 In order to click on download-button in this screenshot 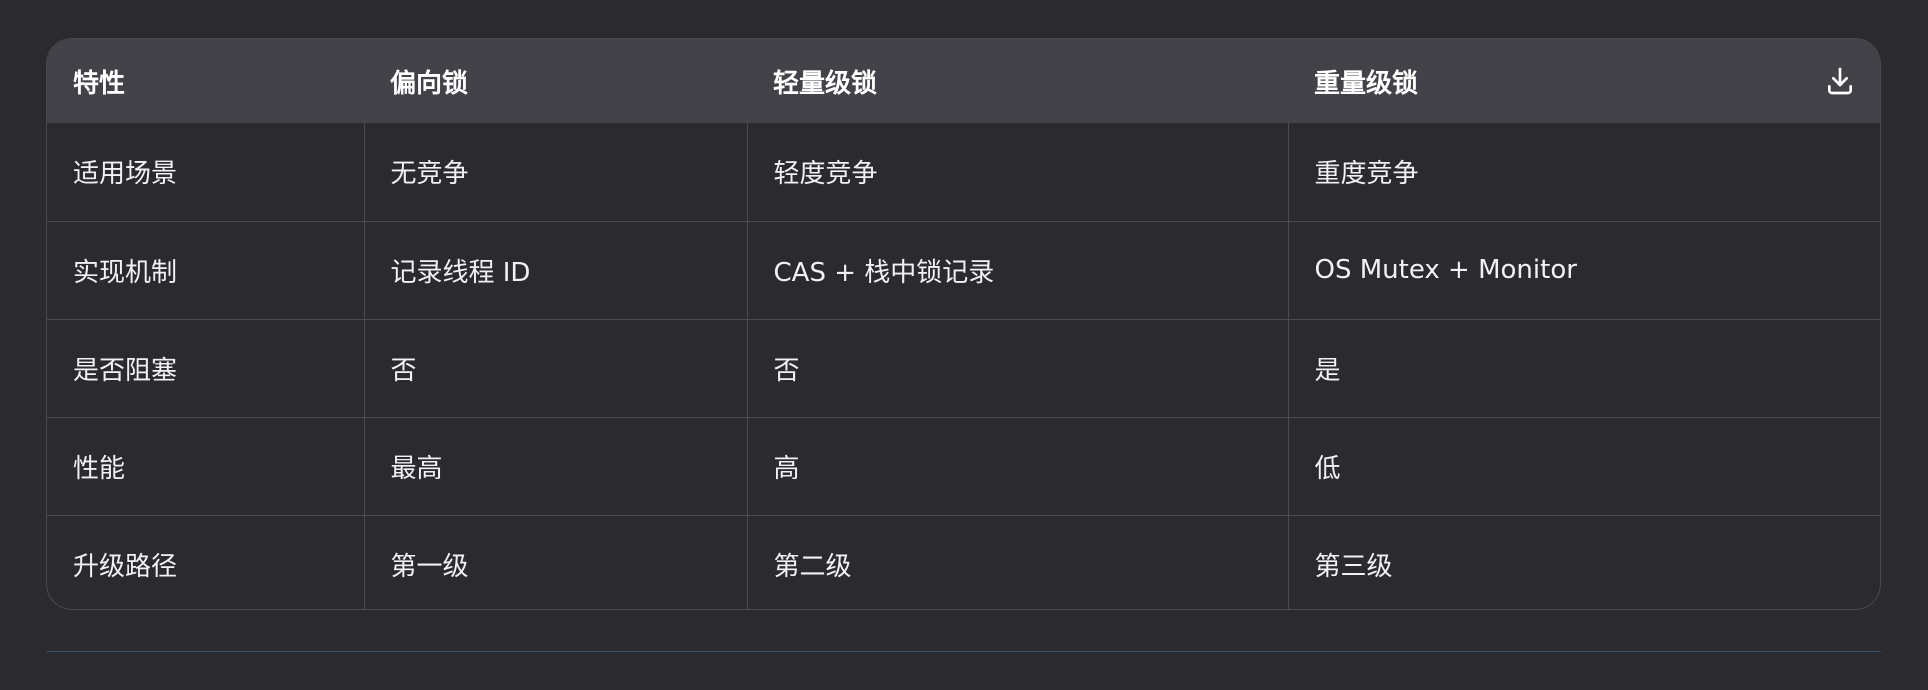, I will do `click(1840, 81)`.